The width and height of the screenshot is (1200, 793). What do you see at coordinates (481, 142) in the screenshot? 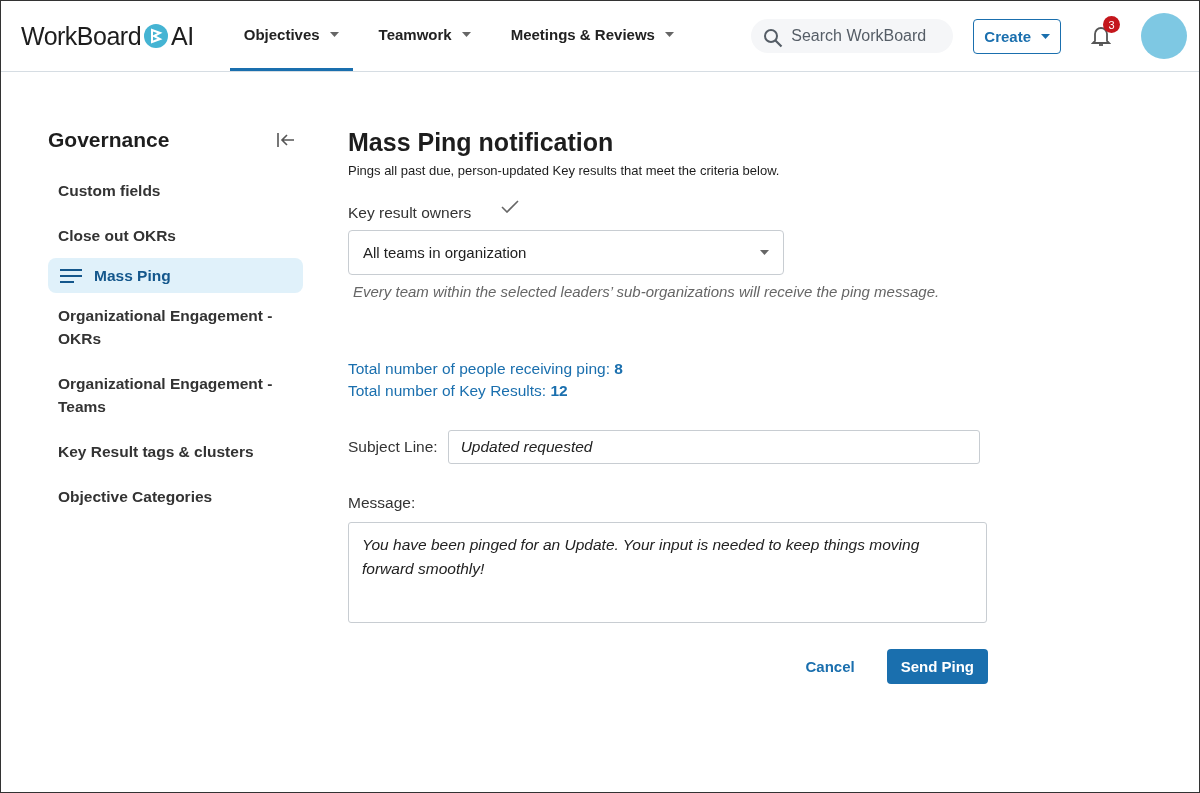
I see `page-title: Mass Ping notification` at bounding box center [481, 142].